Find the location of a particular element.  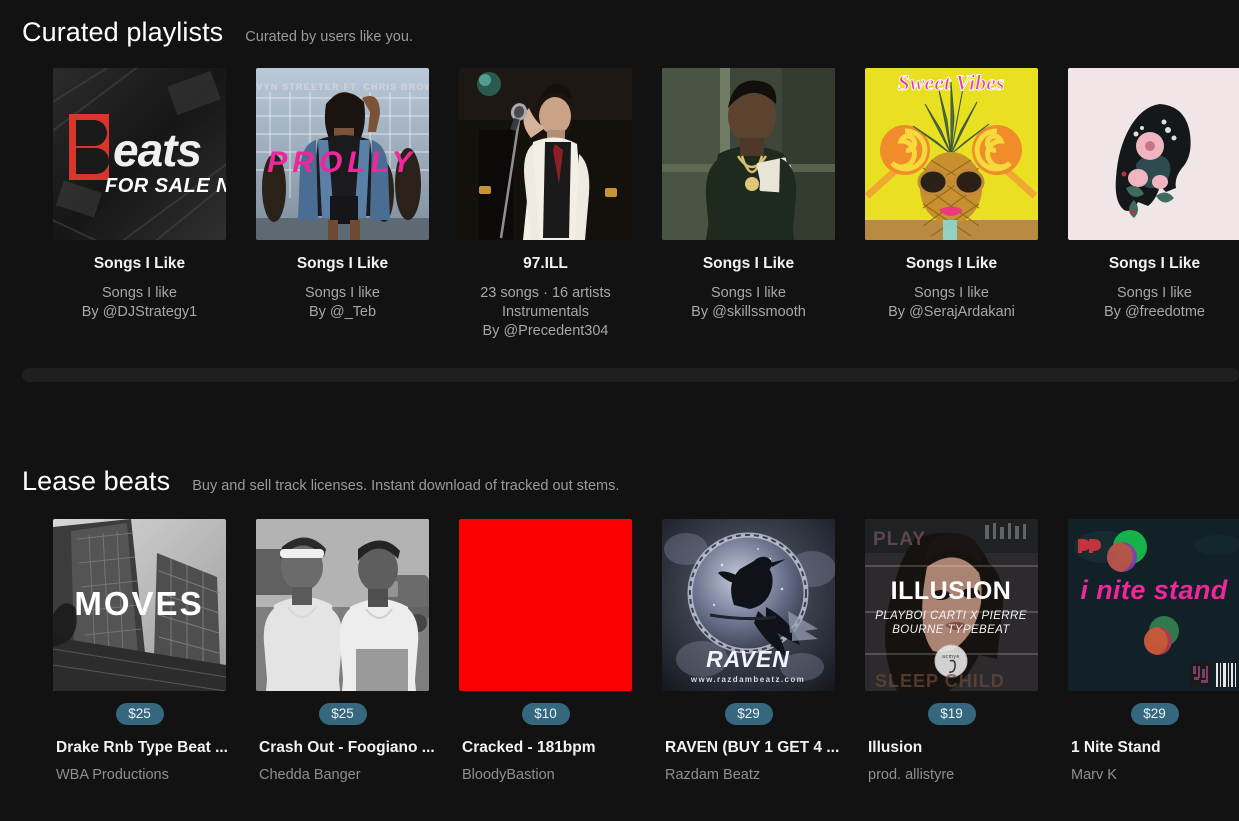

svg-text: FOR SALE NOW is located at coordinates (165, 186).